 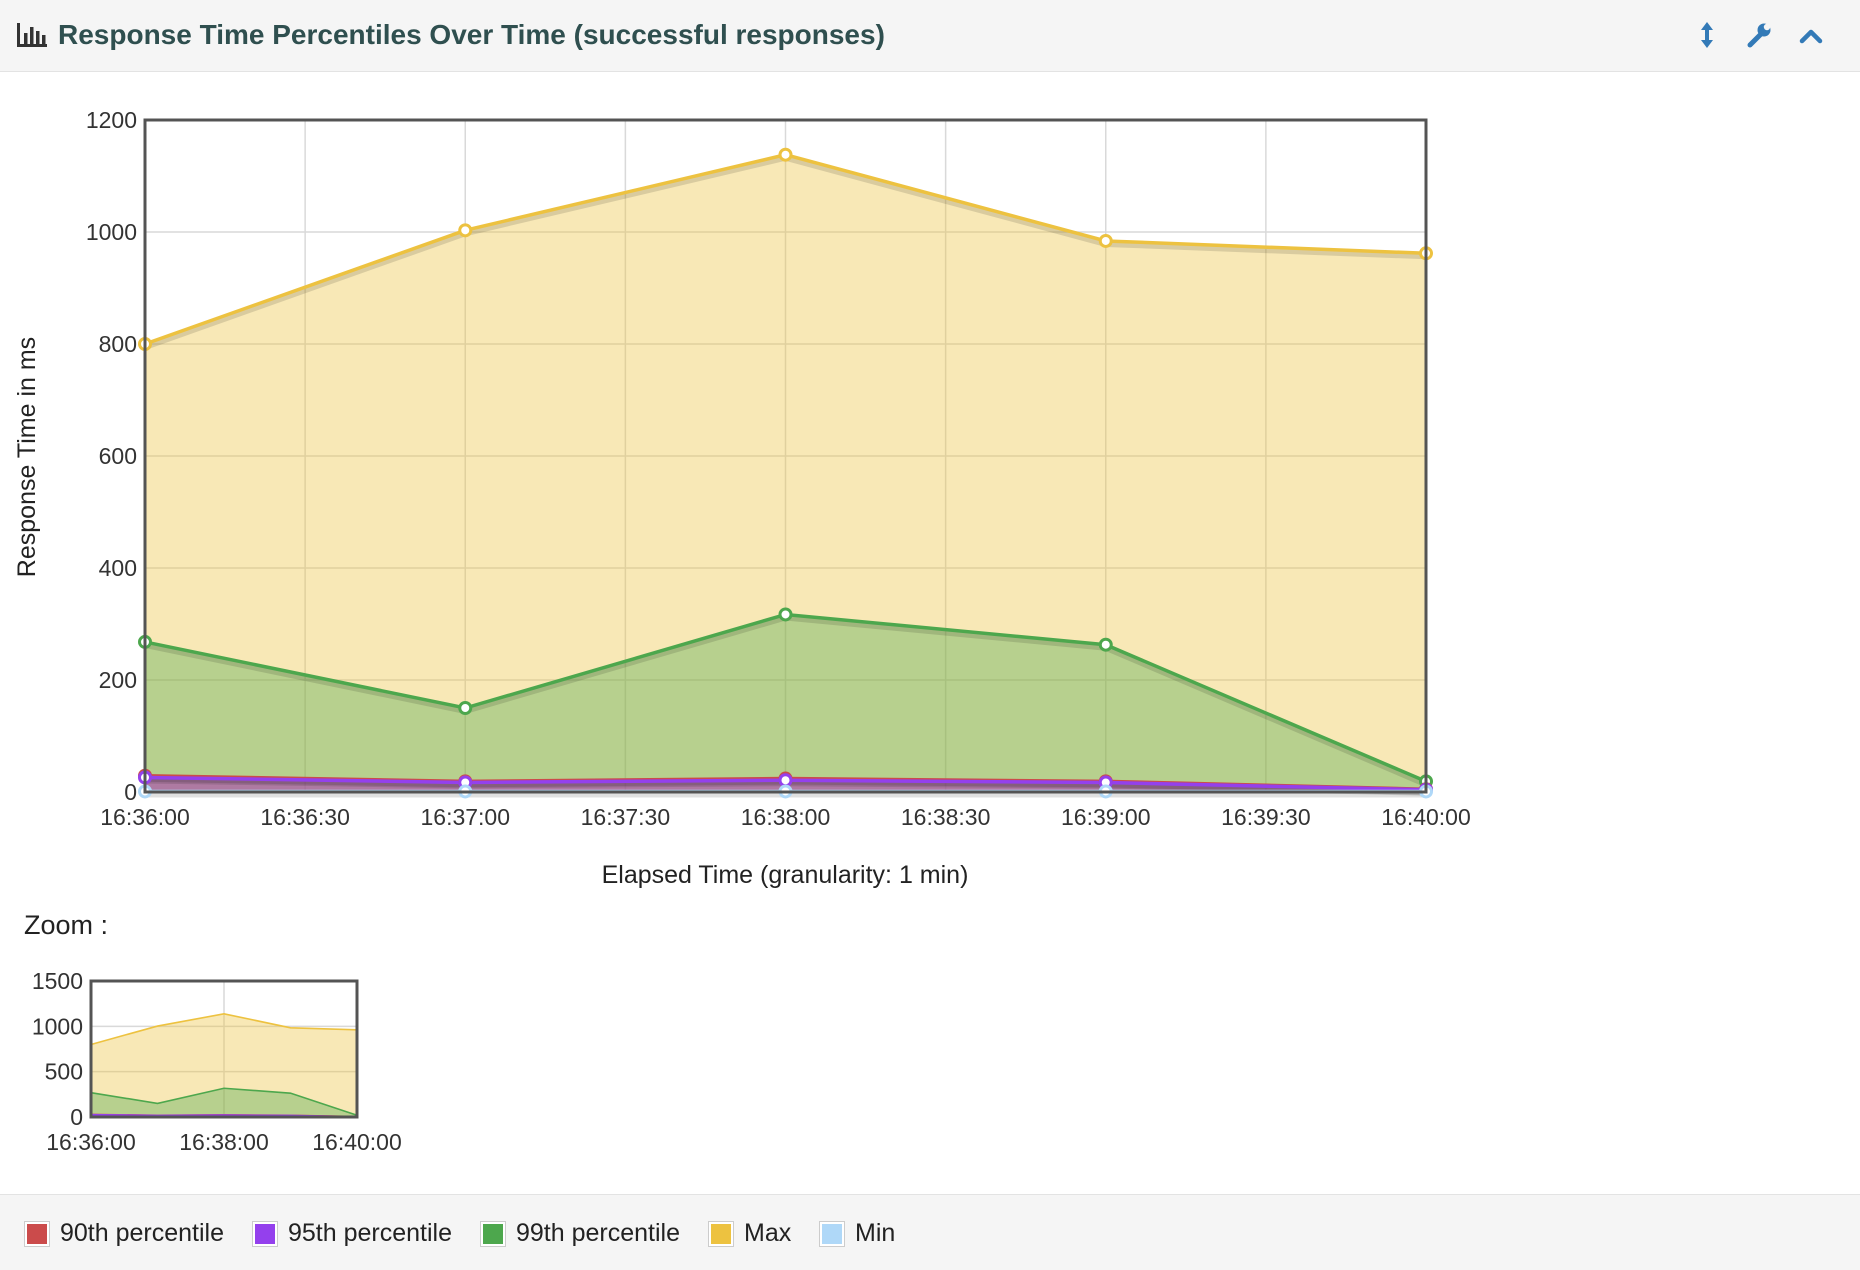 I want to click on ov-y-tick-label: 0, so click(x=76, y=1117).